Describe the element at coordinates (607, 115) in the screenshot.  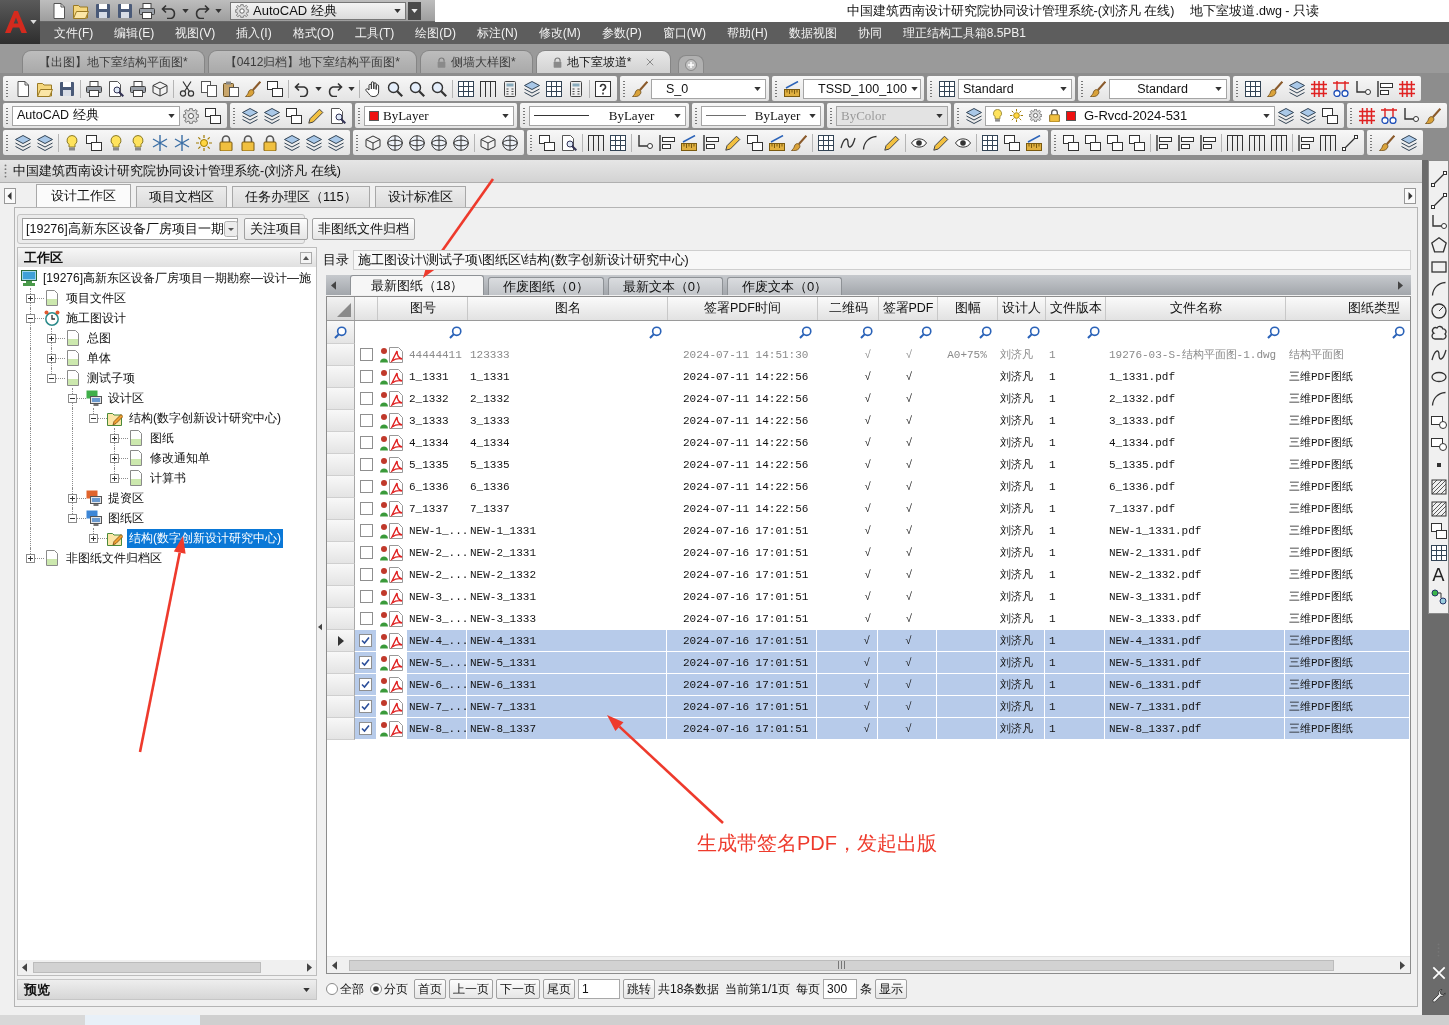
I see `linetype-dropdown: ByLayer` at that location.